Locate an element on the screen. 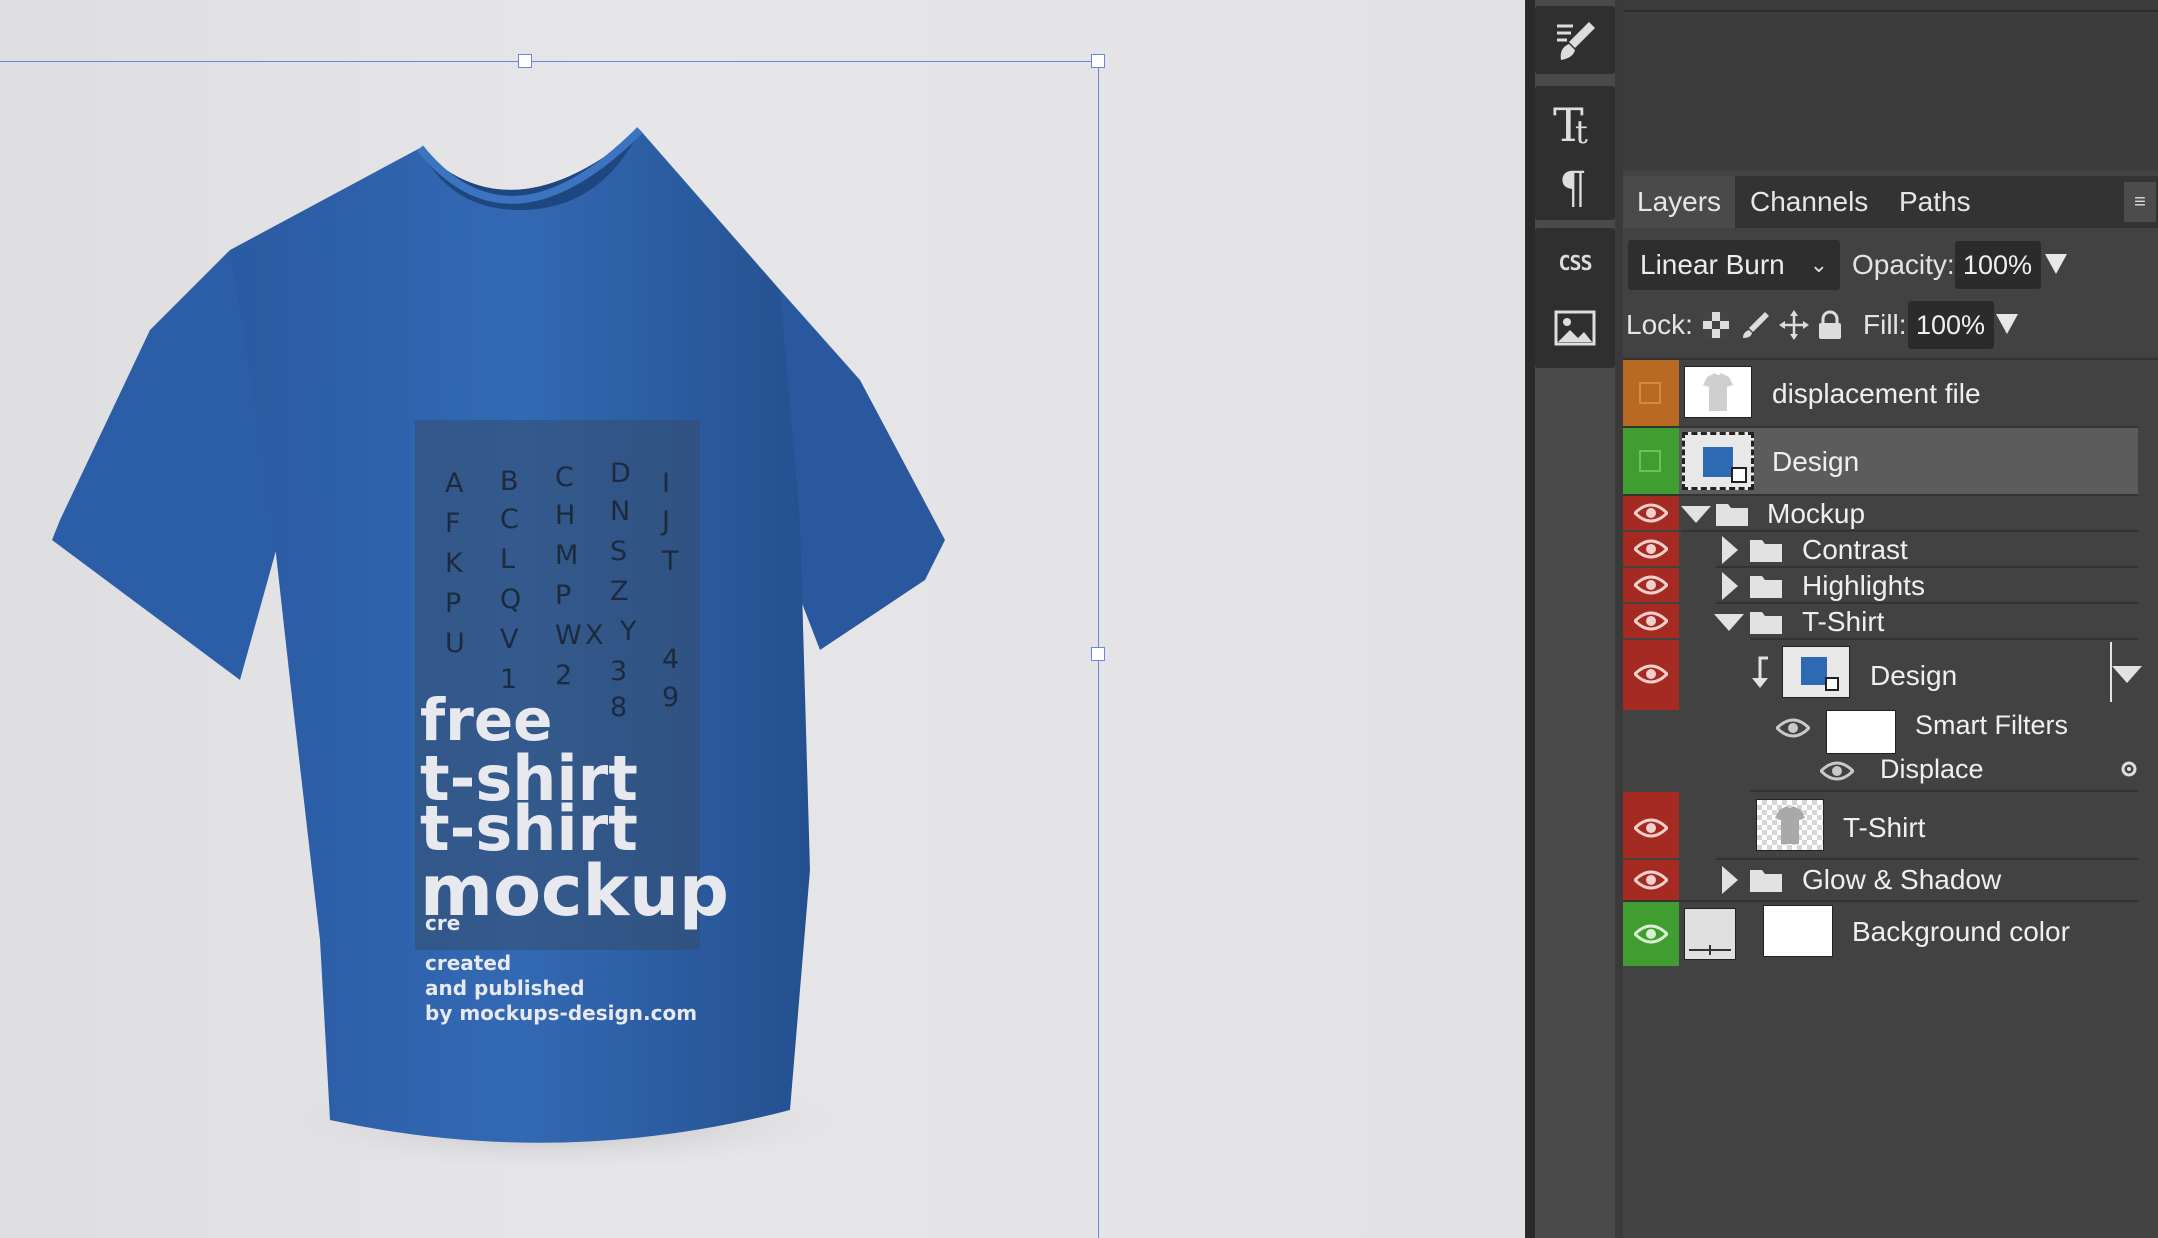 This screenshot has height=1238, width=2158. transform-handle-top-center is located at coordinates (525, 61).